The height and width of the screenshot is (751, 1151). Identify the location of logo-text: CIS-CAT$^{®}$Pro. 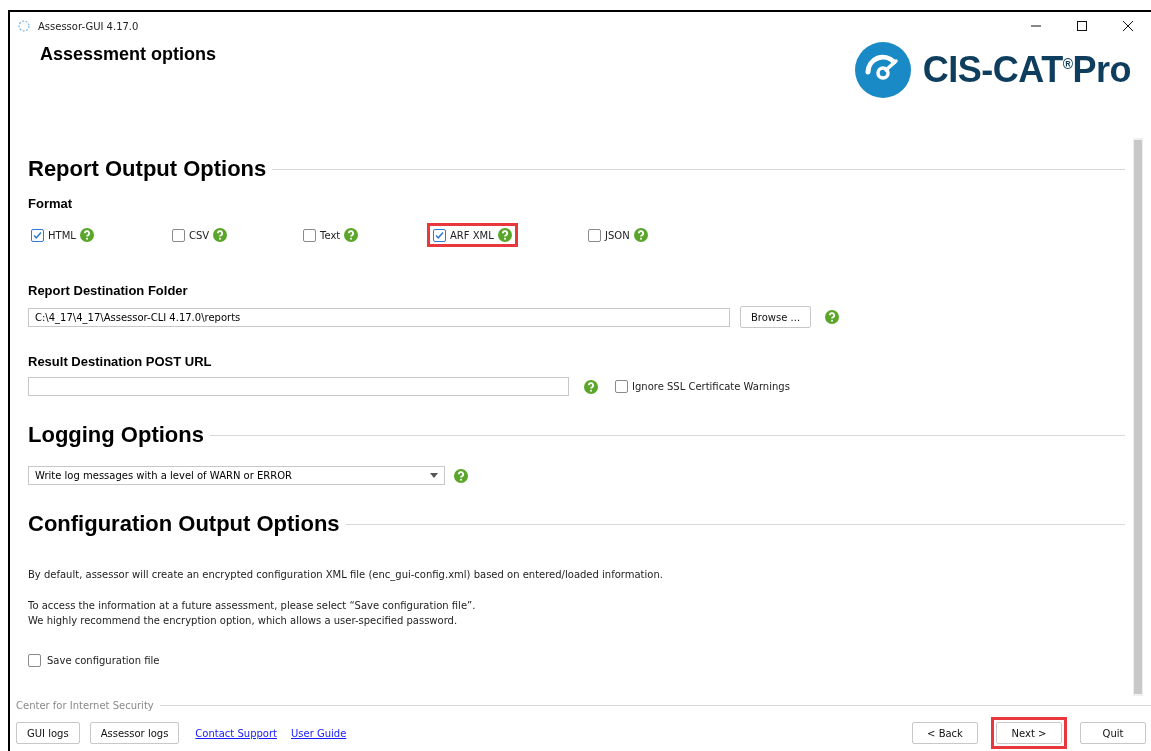
(1026, 70).